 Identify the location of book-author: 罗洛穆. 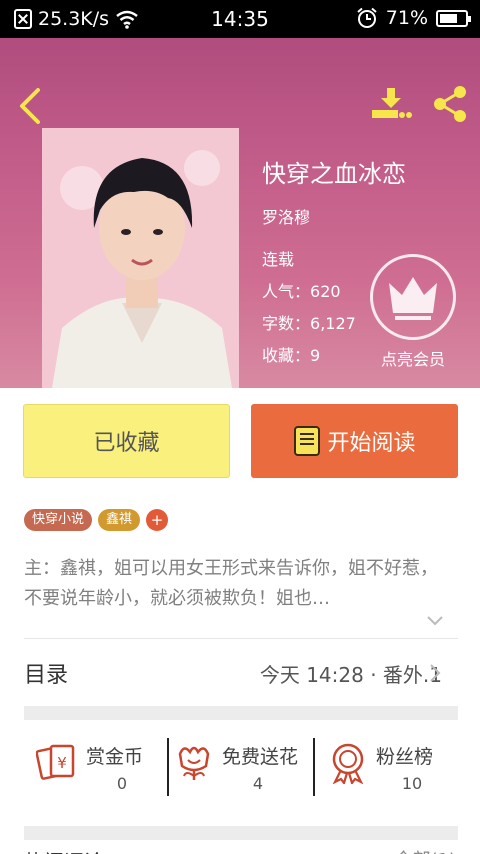
(286, 216).